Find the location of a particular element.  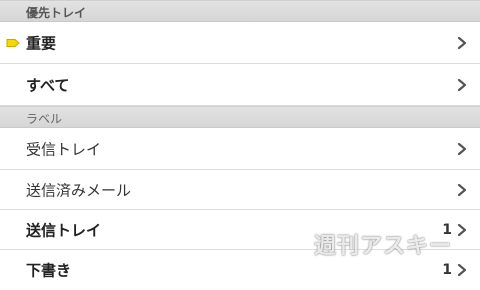

important-marker-icon is located at coordinates (13, 42).